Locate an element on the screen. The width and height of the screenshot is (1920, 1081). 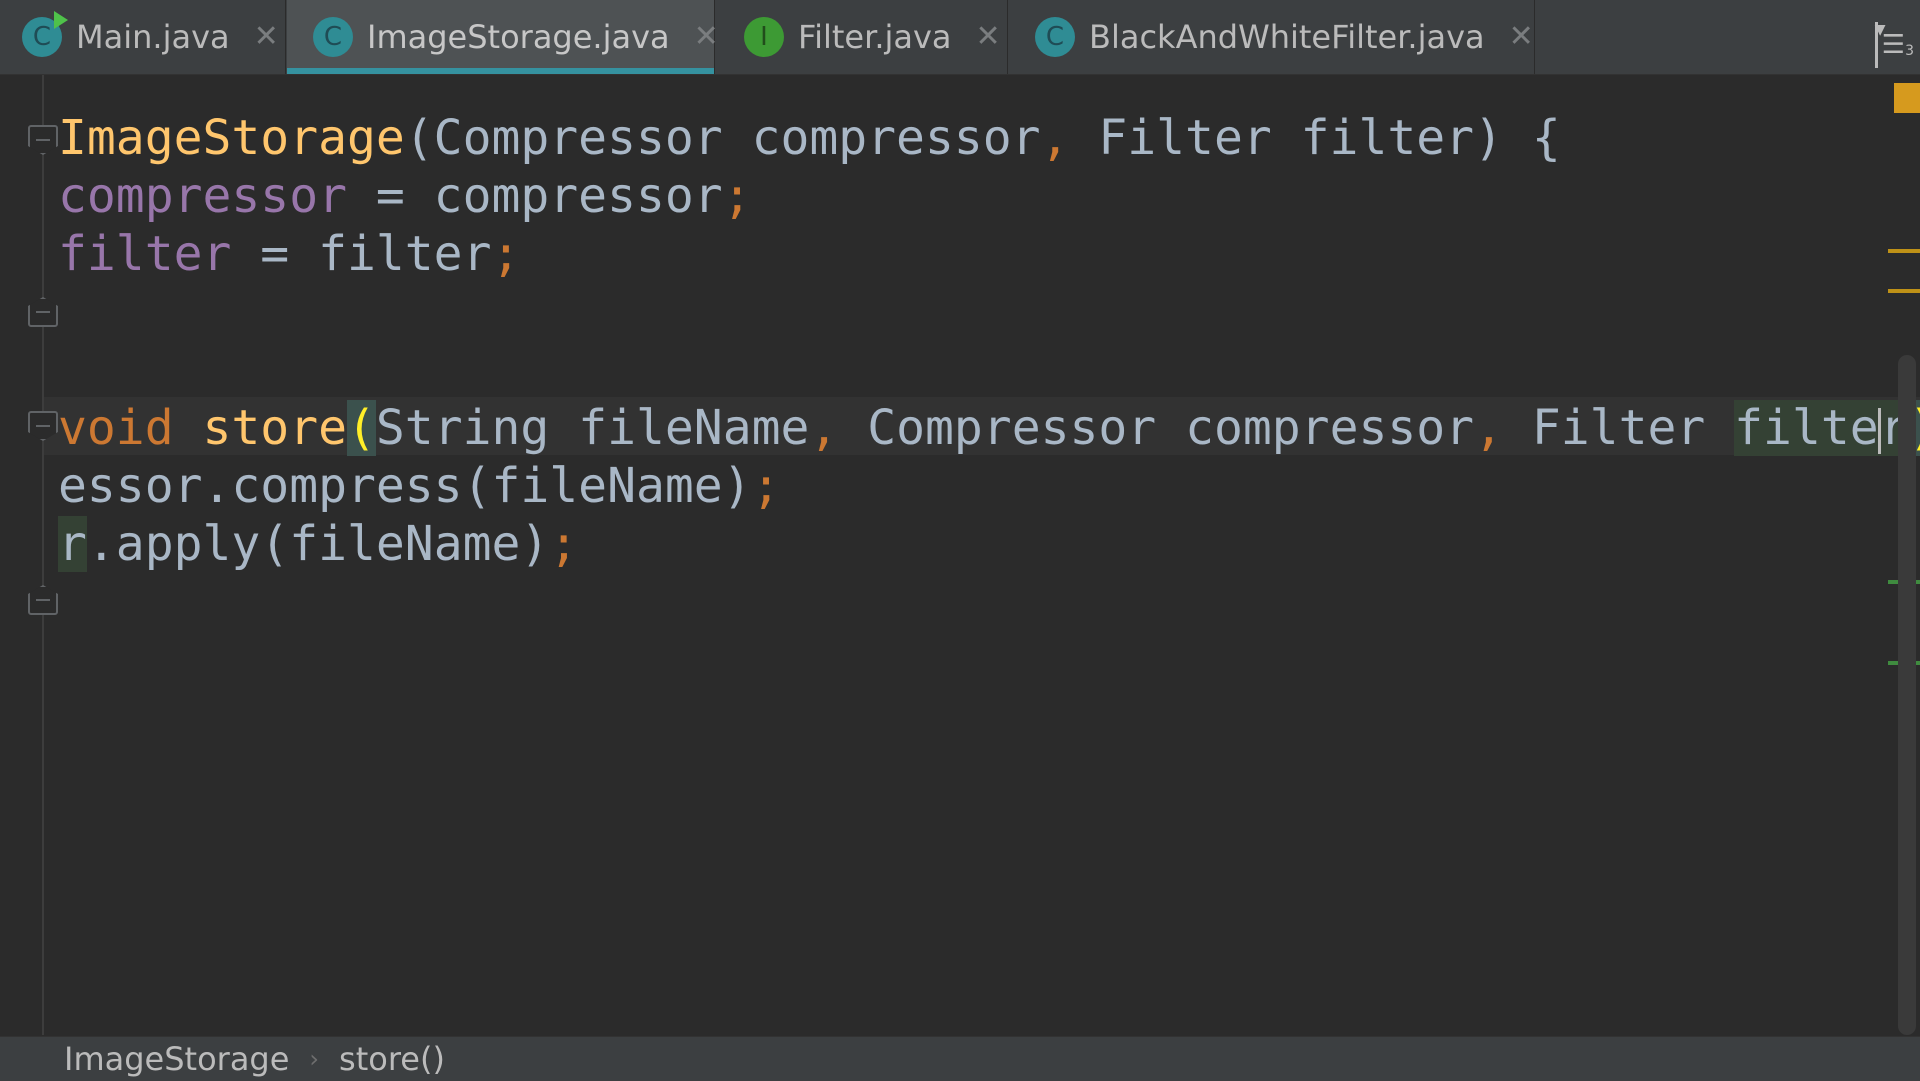
tab-list-icon: ☰ is located at coordinates (1893, 45).